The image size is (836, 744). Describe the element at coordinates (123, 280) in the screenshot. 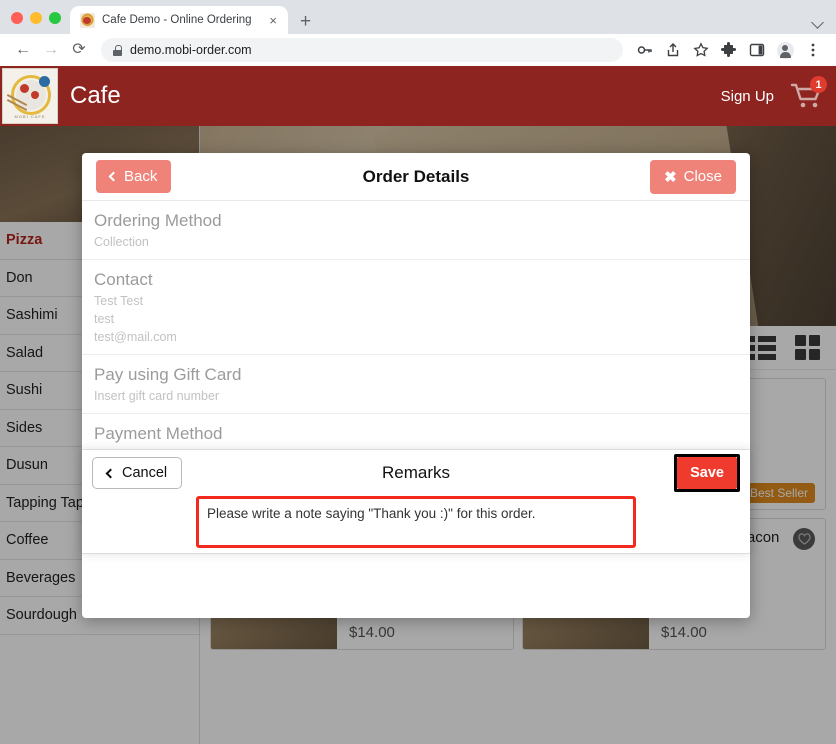

I see `row-label: Contact` at that location.